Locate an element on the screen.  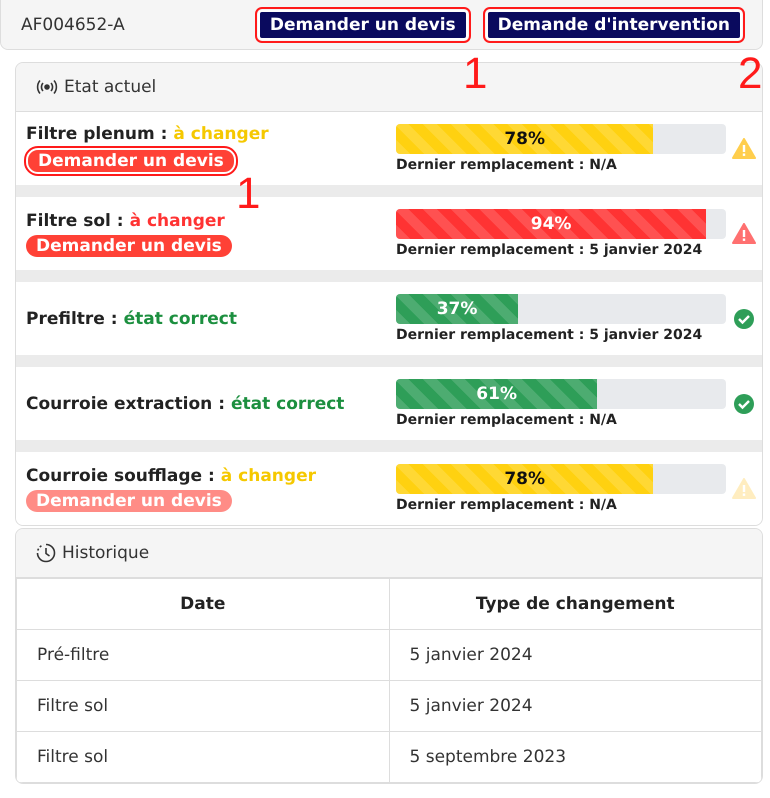
component-name: Prefiltre : is located at coordinates (72, 318).